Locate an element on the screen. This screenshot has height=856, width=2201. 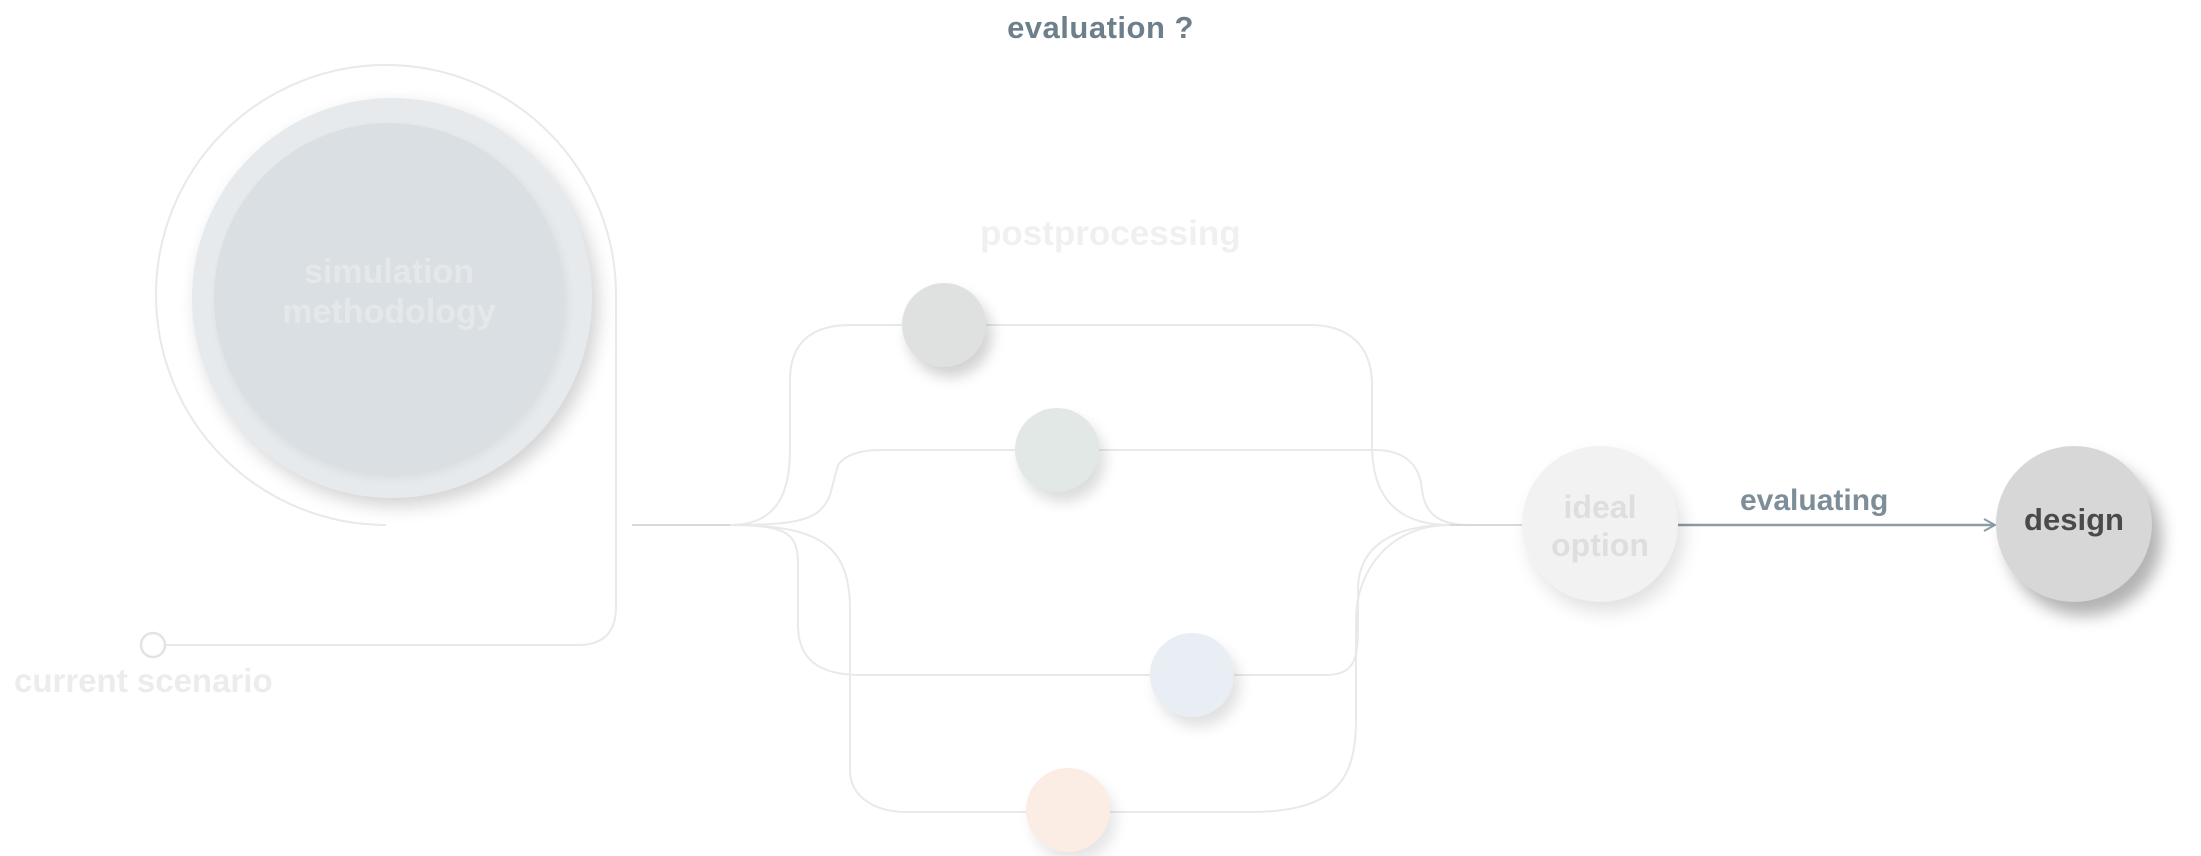
design-label: design is located at coordinates (2074, 519).